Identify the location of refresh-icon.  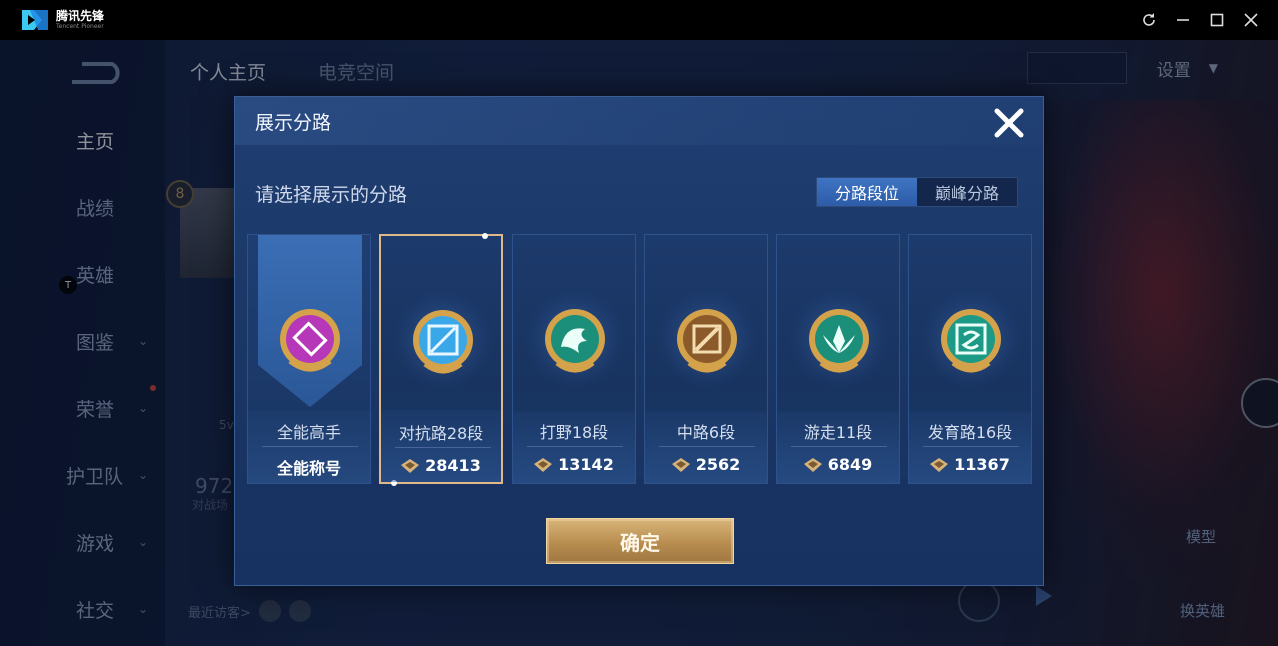
(1149, 19).